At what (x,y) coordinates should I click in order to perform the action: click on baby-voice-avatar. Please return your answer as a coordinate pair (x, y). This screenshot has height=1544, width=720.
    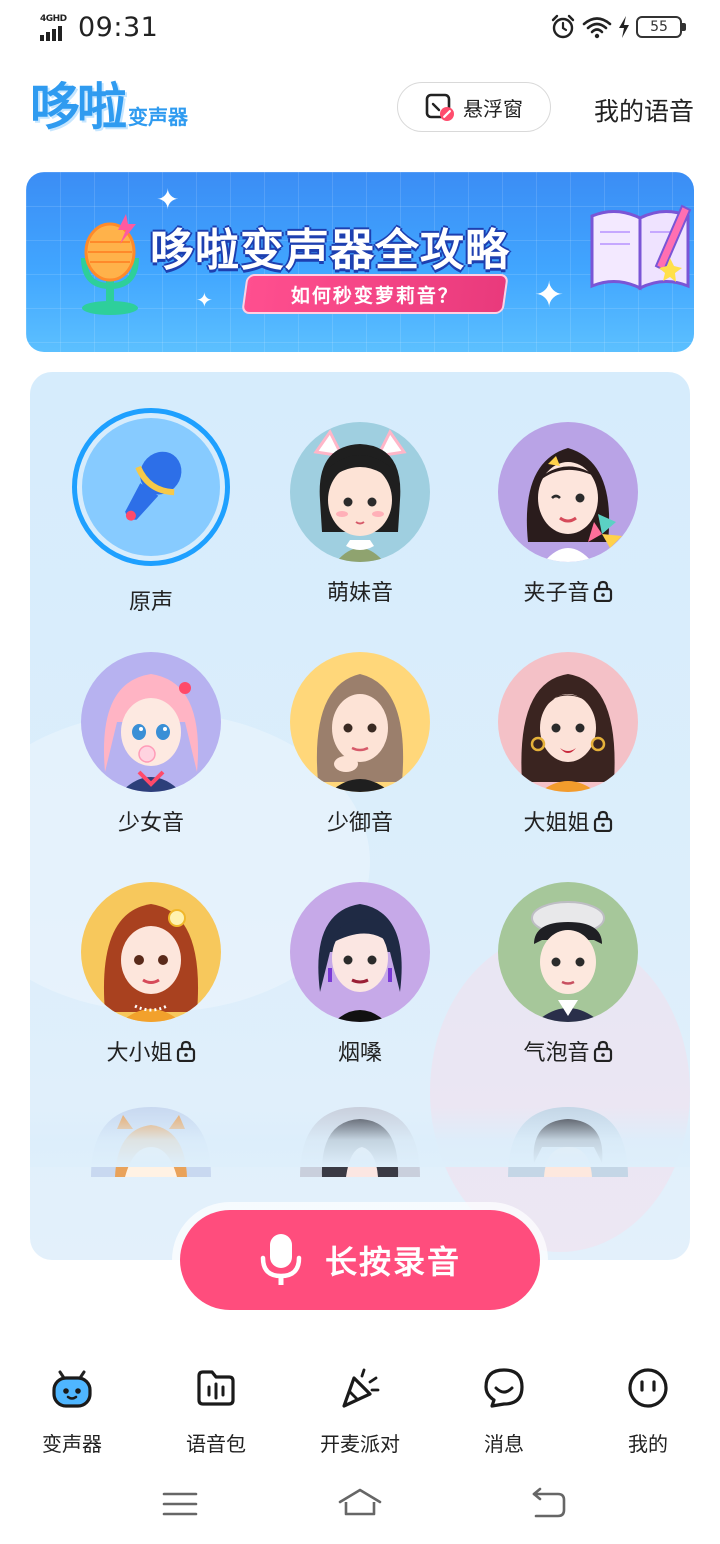
    Looking at the image, I should click on (574, 505).